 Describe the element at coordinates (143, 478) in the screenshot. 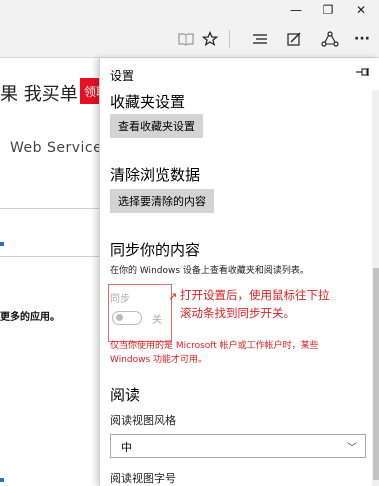

I see `reading-view-font-size-label: 阅读视图字号` at that location.